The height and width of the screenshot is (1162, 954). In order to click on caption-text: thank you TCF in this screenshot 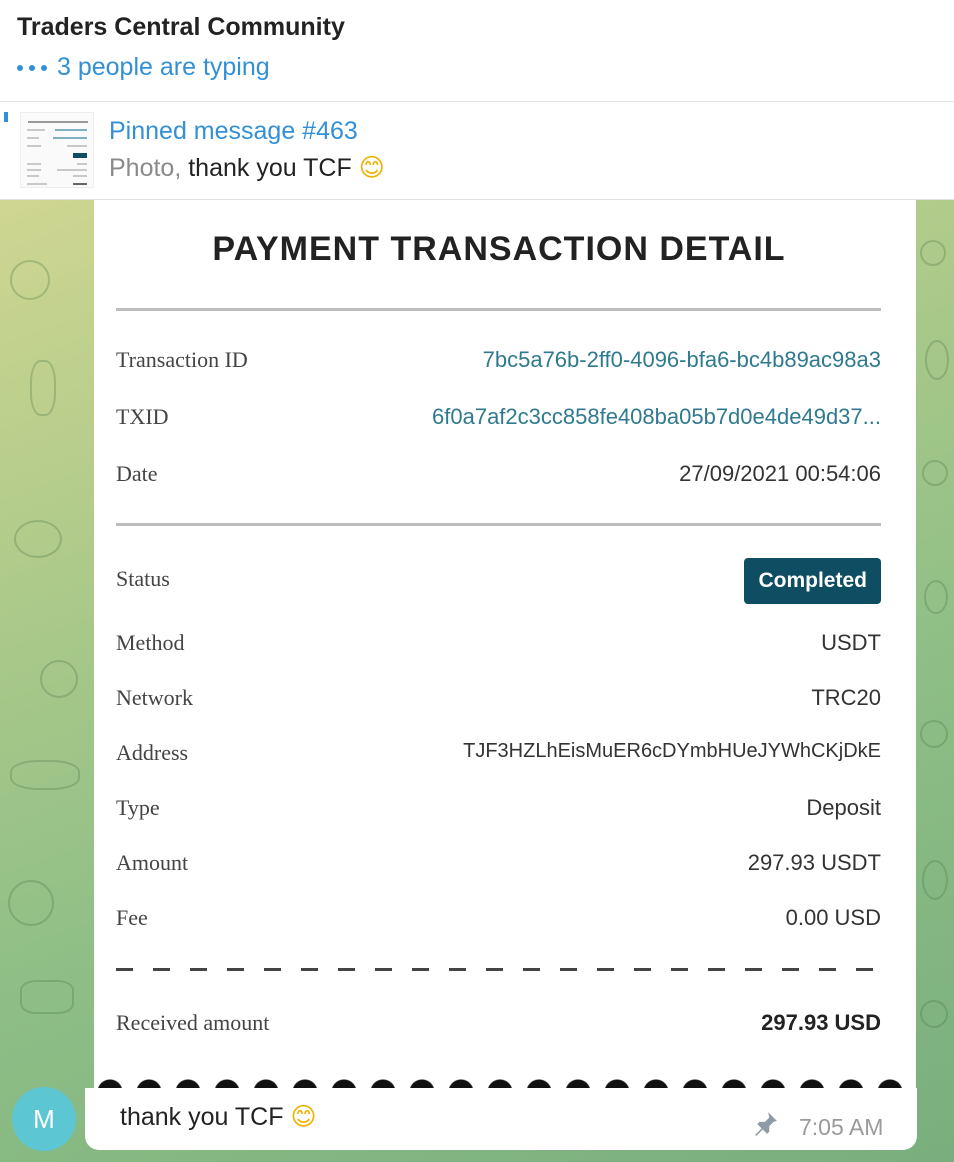, I will do `click(202, 1117)`.